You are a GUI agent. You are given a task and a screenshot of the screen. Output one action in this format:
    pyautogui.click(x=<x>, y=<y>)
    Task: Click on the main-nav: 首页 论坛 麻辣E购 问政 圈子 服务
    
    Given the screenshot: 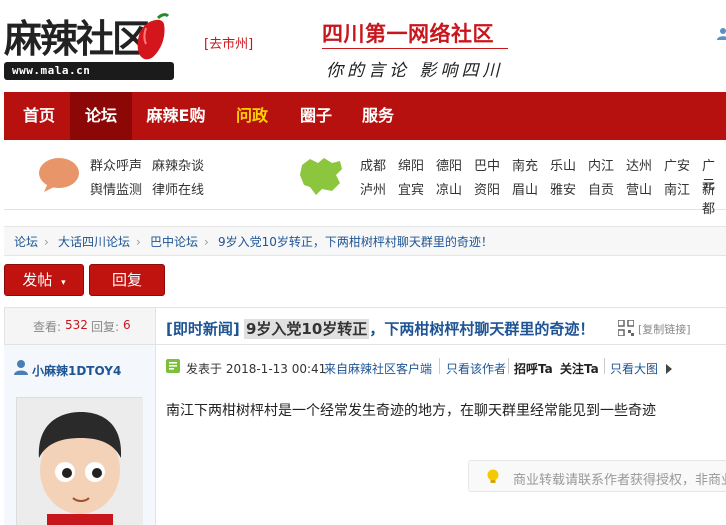 What is the action you would take?
    pyautogui.click(x=365, y=116)
    